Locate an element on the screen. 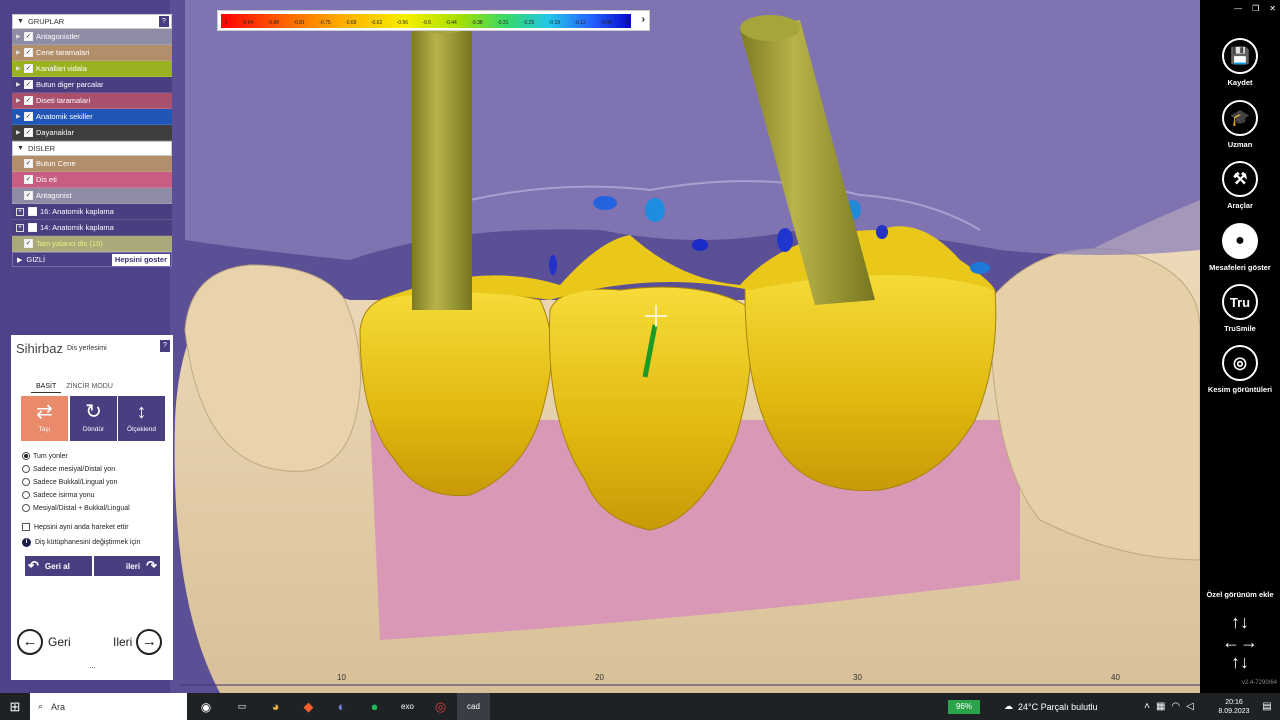 The image size is (1280, 720). next-button: Ileri → is located at coordinates (138, 642).